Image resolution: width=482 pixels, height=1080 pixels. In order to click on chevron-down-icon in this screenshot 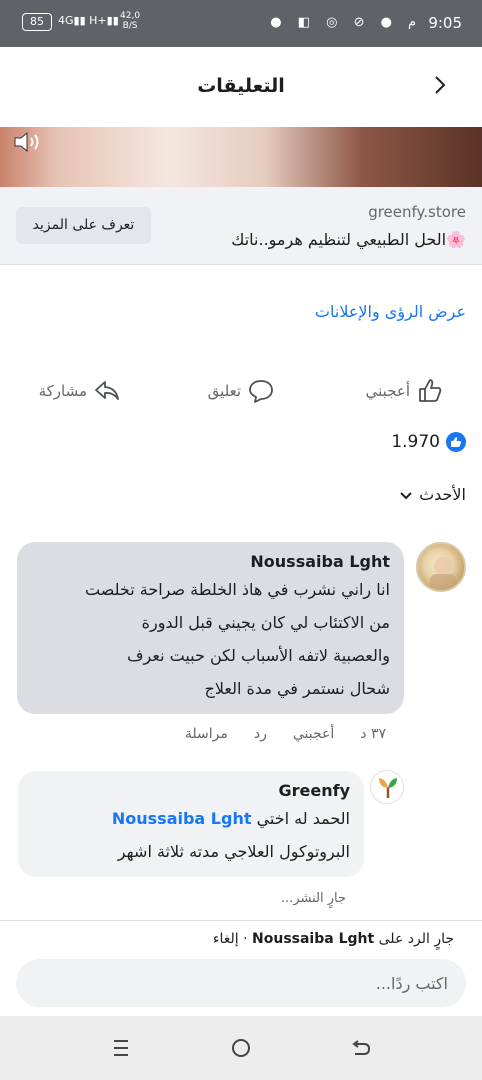, I will do `click(406, 495)`.